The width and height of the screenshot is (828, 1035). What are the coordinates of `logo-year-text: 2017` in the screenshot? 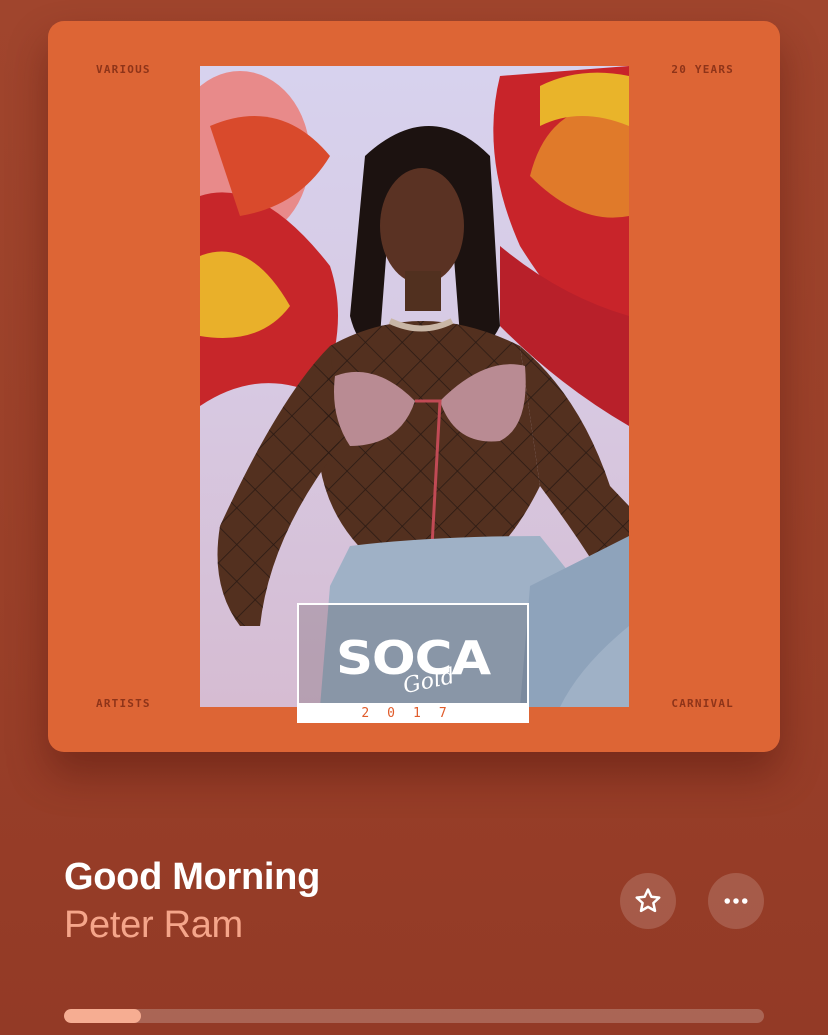 It's located at (413, 713).